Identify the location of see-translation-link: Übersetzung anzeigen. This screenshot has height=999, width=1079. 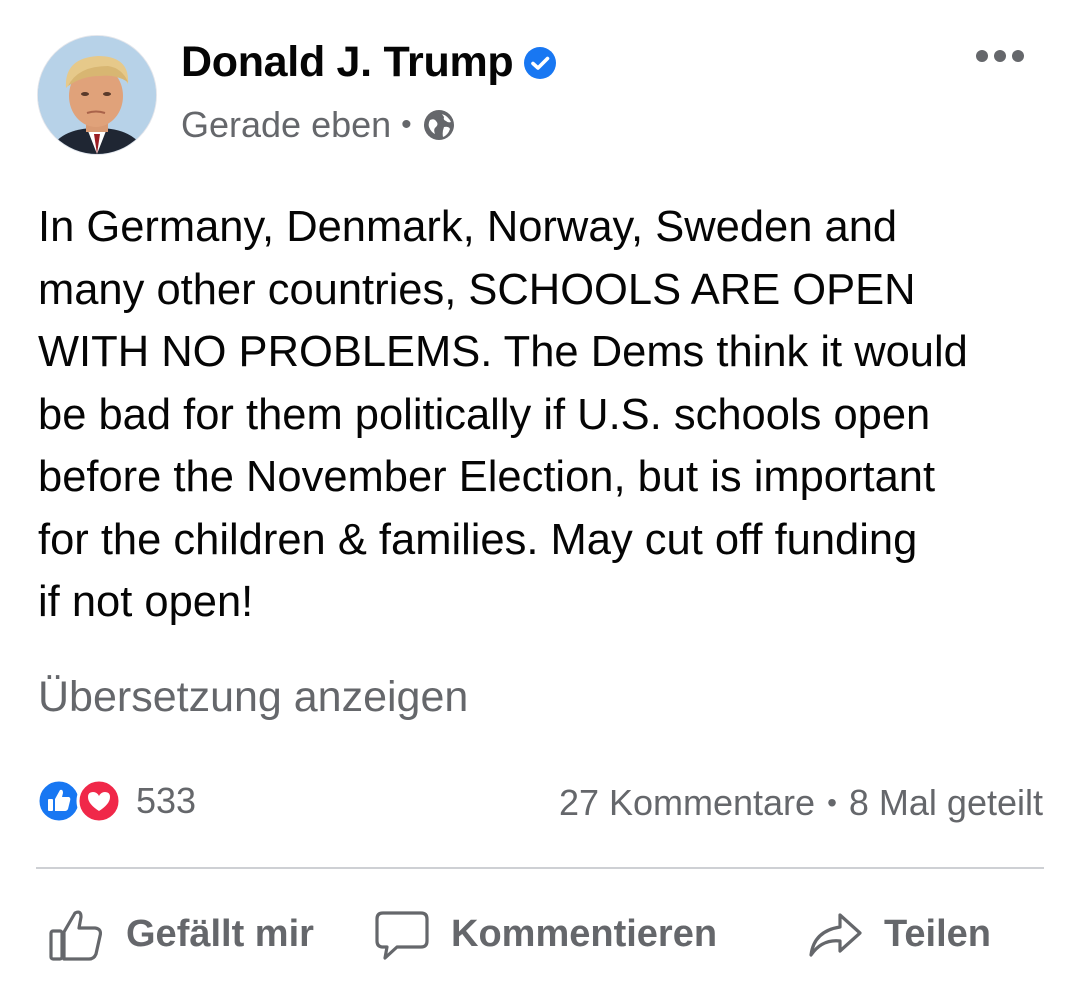
(253, 697).